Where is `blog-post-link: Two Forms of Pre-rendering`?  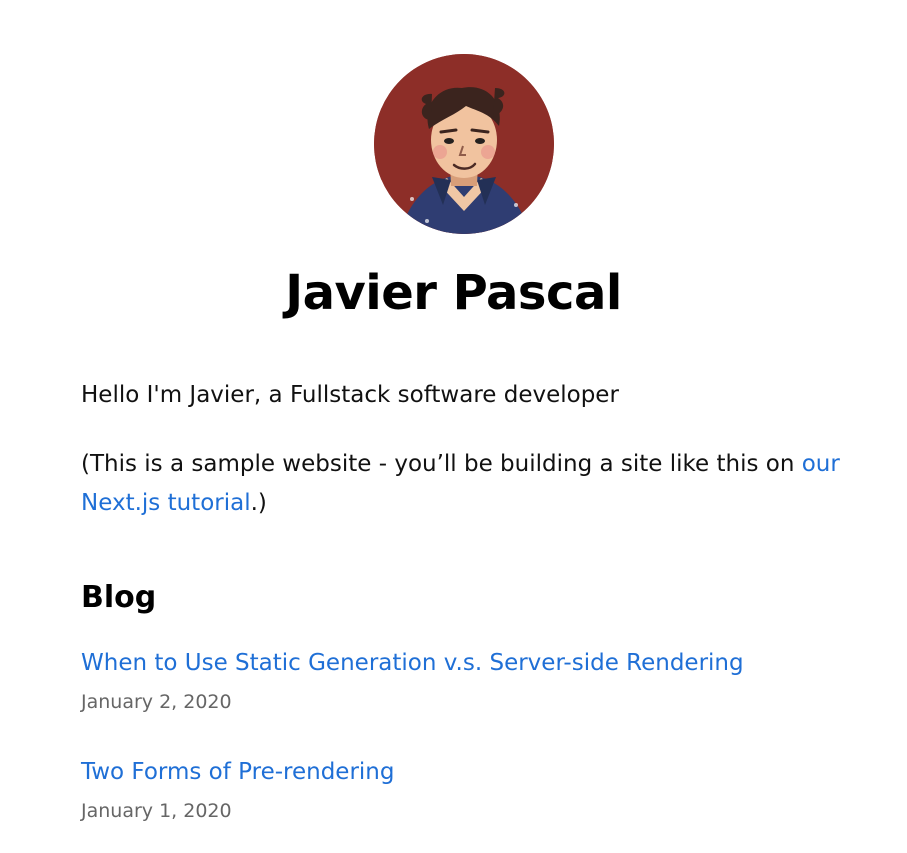 blog-post-link: Two Forms of Pre-rendering is located at coordinates (461, 772).